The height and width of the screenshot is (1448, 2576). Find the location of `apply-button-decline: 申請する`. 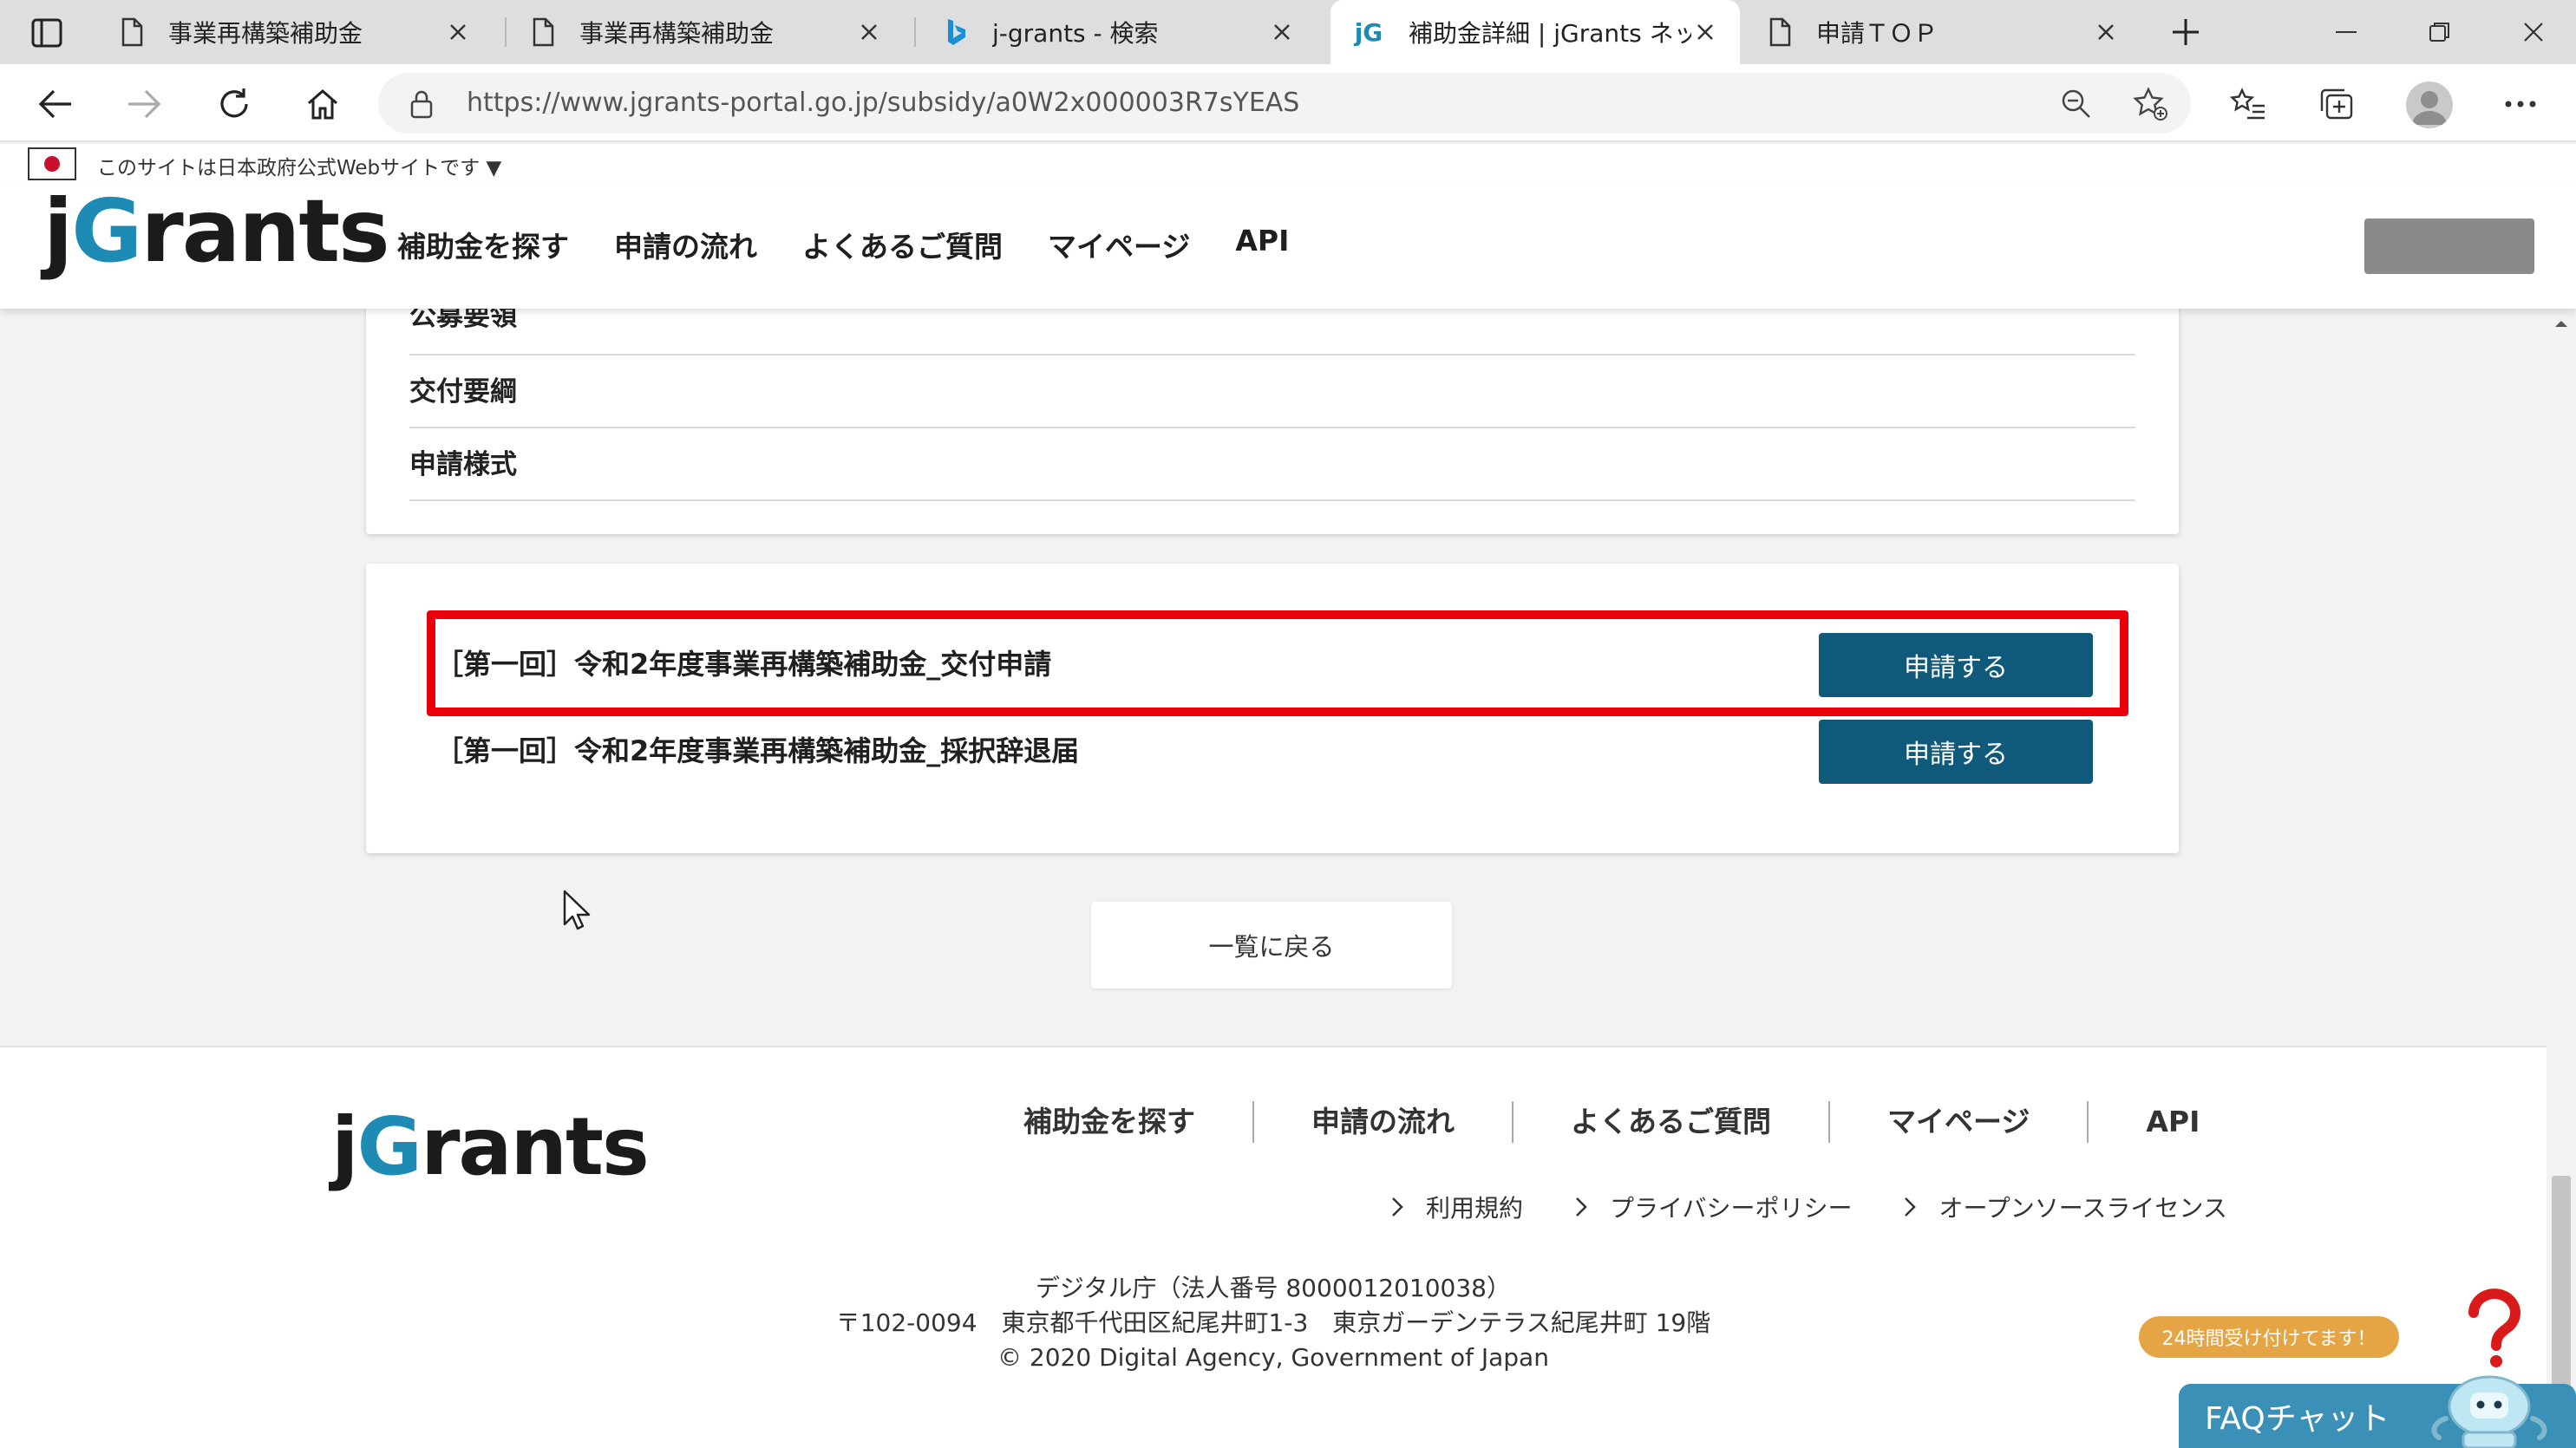

apply-button-decline: 申請する is located at coordinates (1956, 752).